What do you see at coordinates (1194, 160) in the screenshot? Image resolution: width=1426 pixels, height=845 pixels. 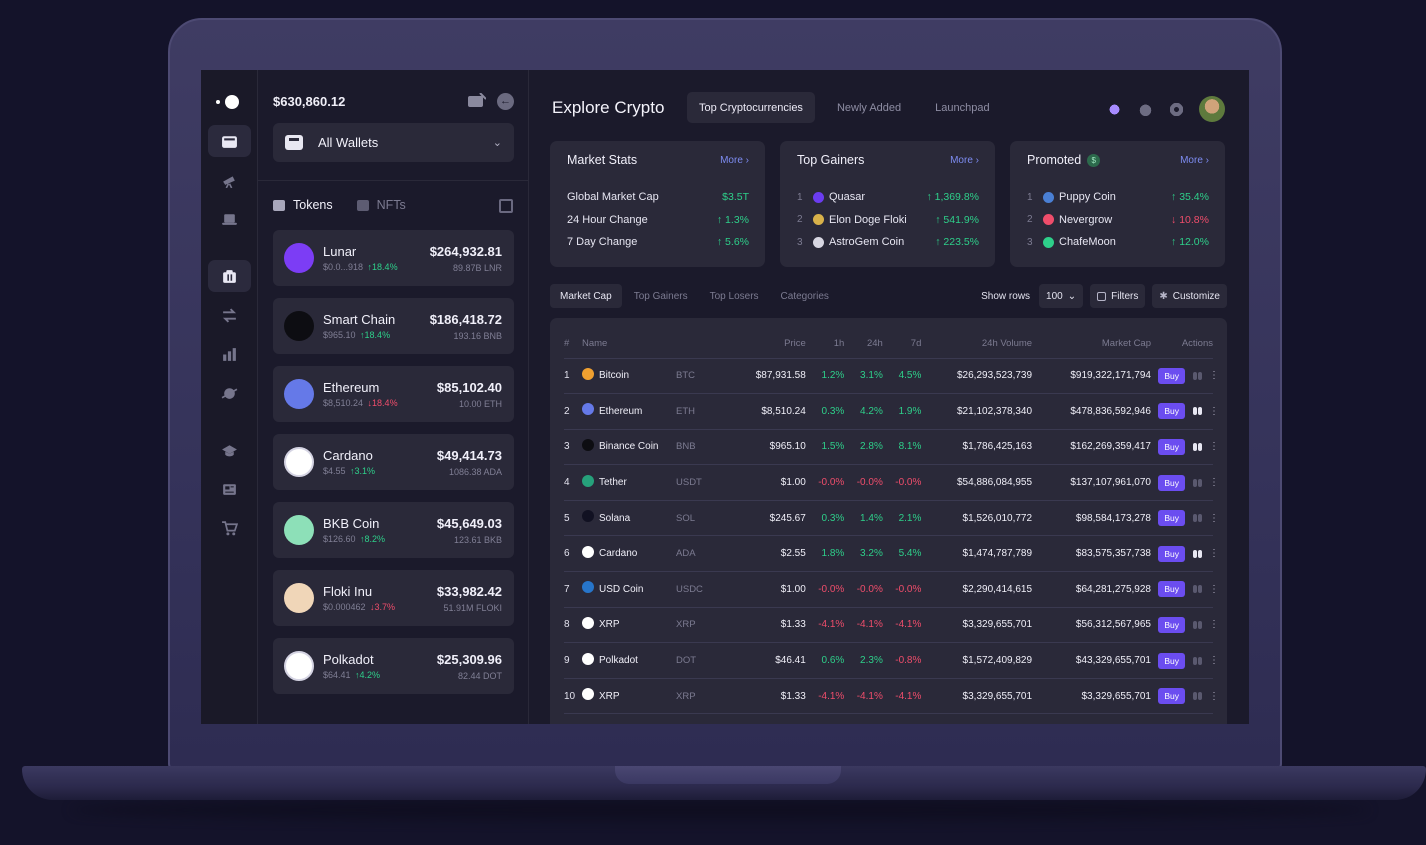 I see `promoted-more-link: More ›` at bounding box center [1194, 160].